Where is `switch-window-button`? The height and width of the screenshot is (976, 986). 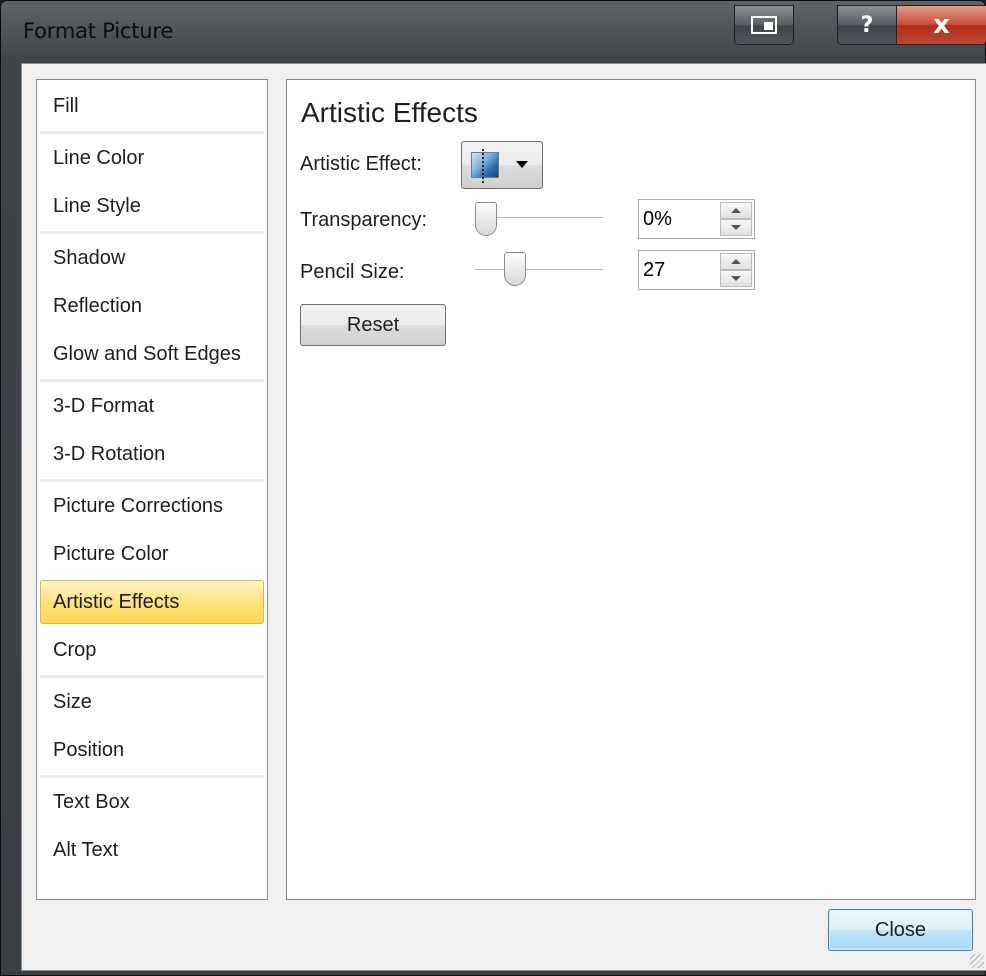
switch-window-button is located at coordinates (764, 25).